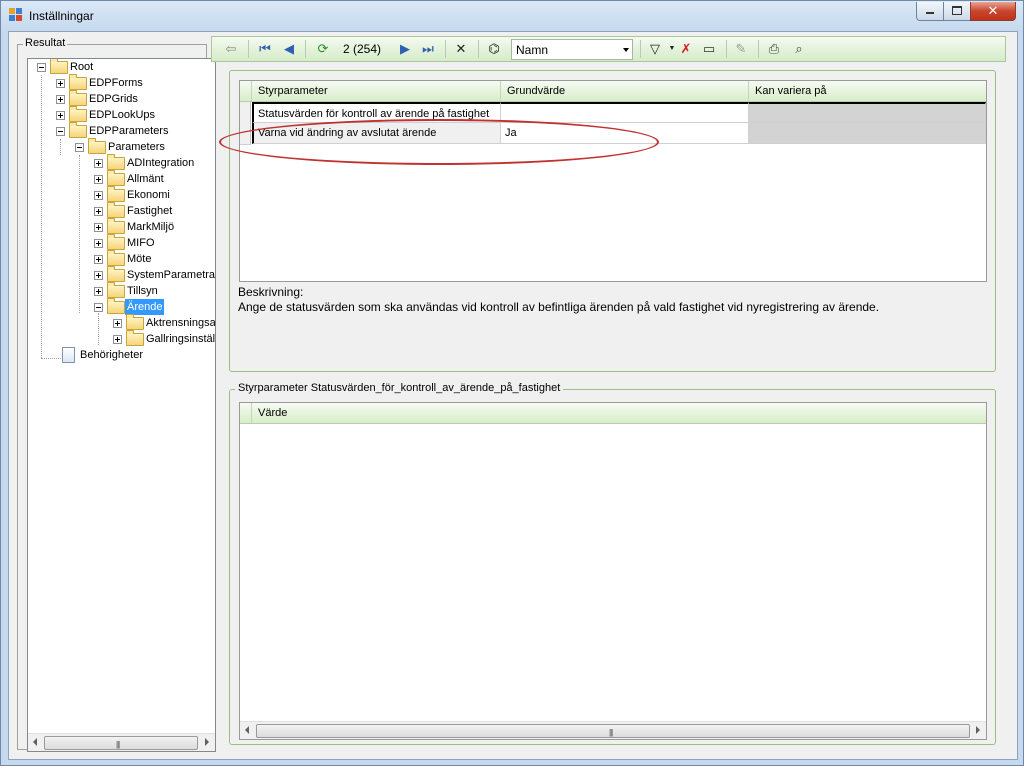 The height and width of the screenshot is (766, 1024). I want to click on tree-node-label: Aktrensningsalt, so click(181, 323).